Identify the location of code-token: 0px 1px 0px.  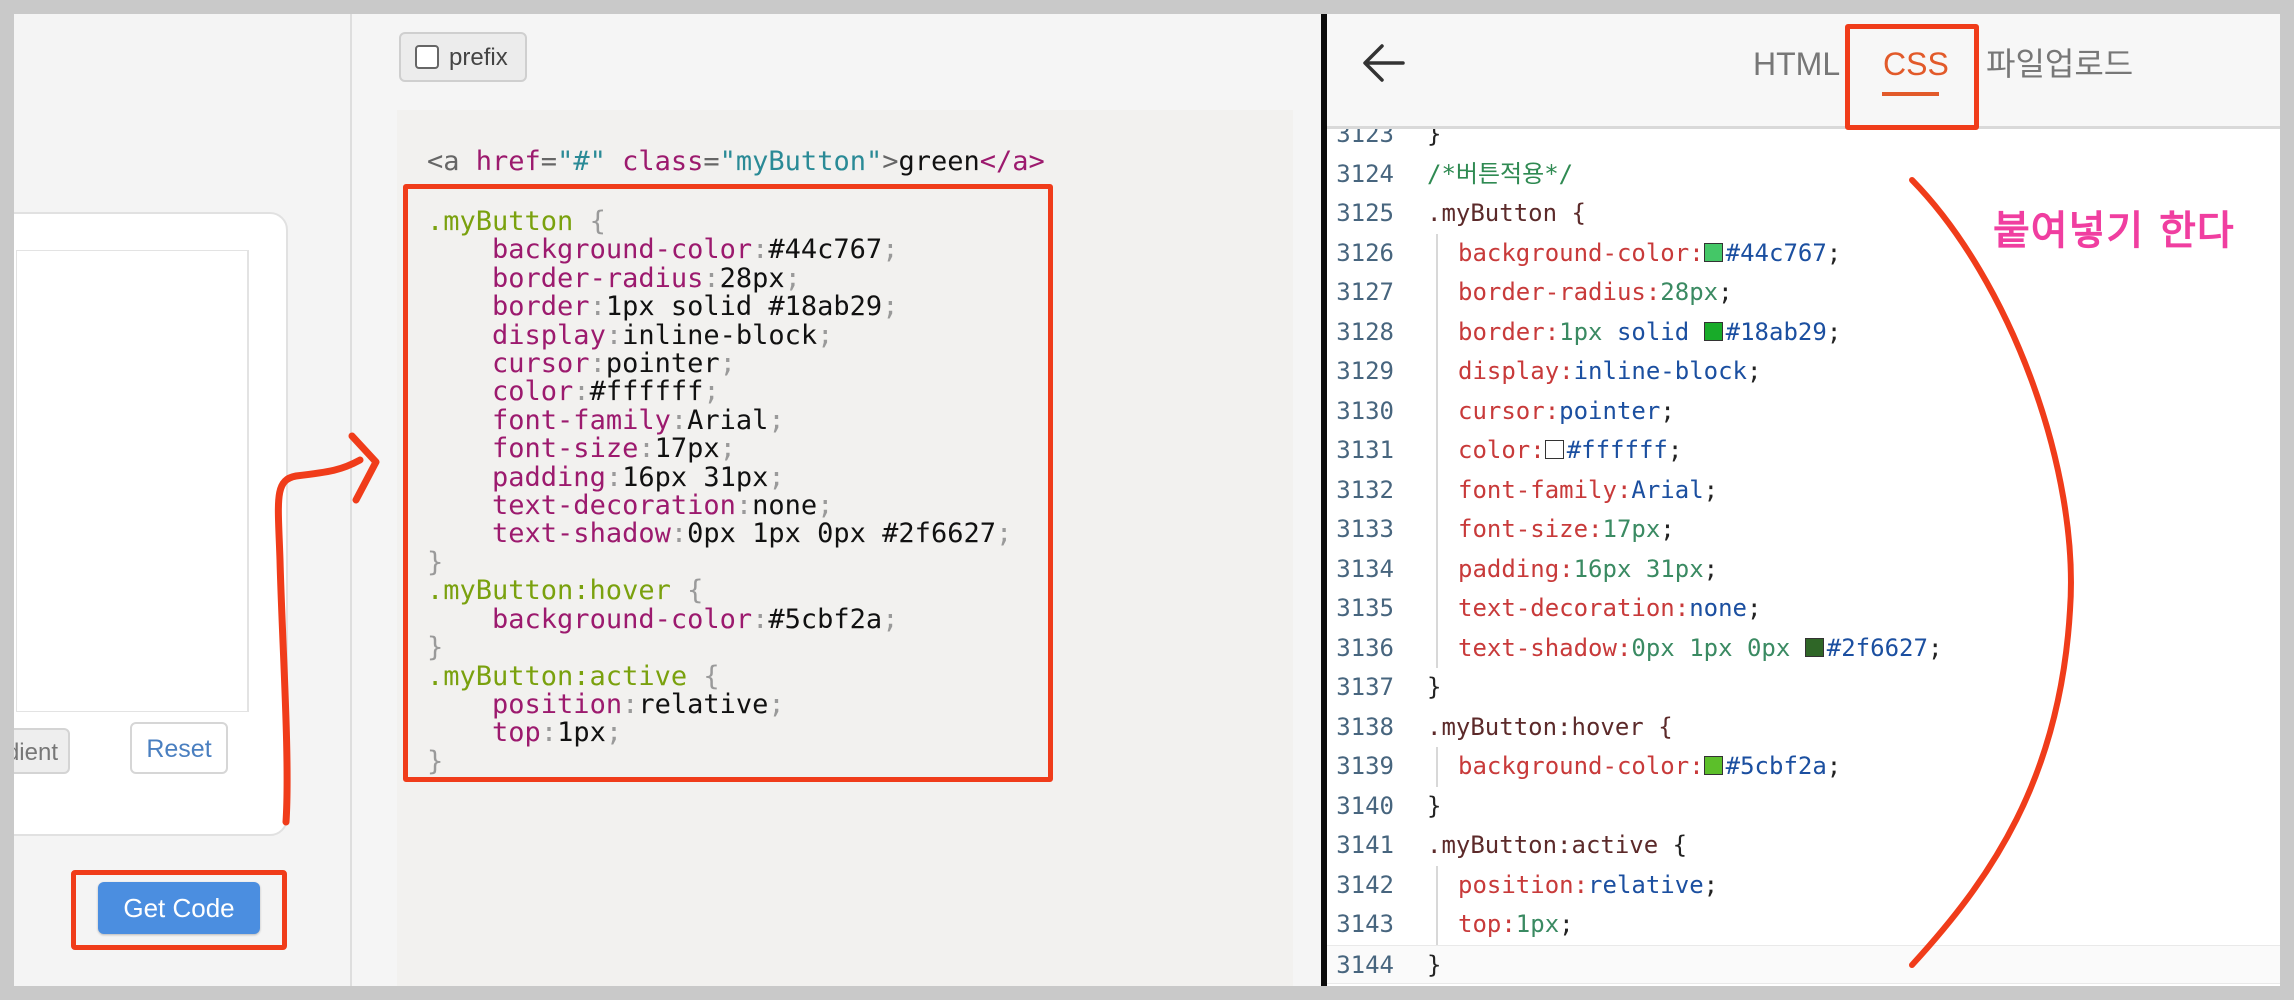
(1718, 647).